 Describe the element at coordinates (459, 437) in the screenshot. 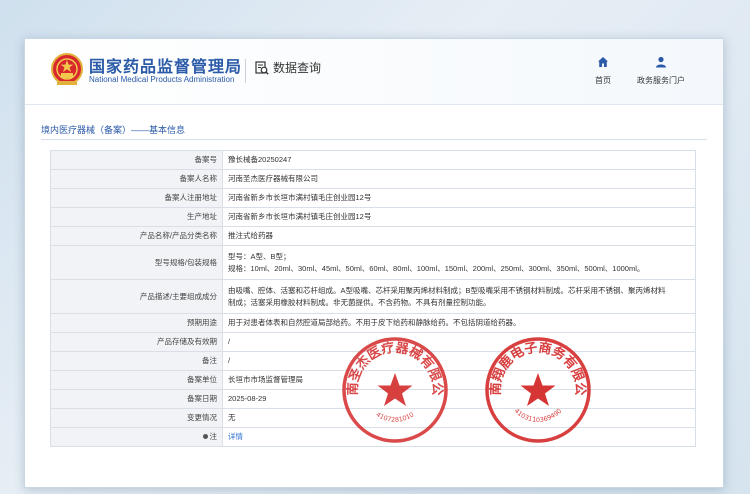

I see `row-value: 详情` at that location.